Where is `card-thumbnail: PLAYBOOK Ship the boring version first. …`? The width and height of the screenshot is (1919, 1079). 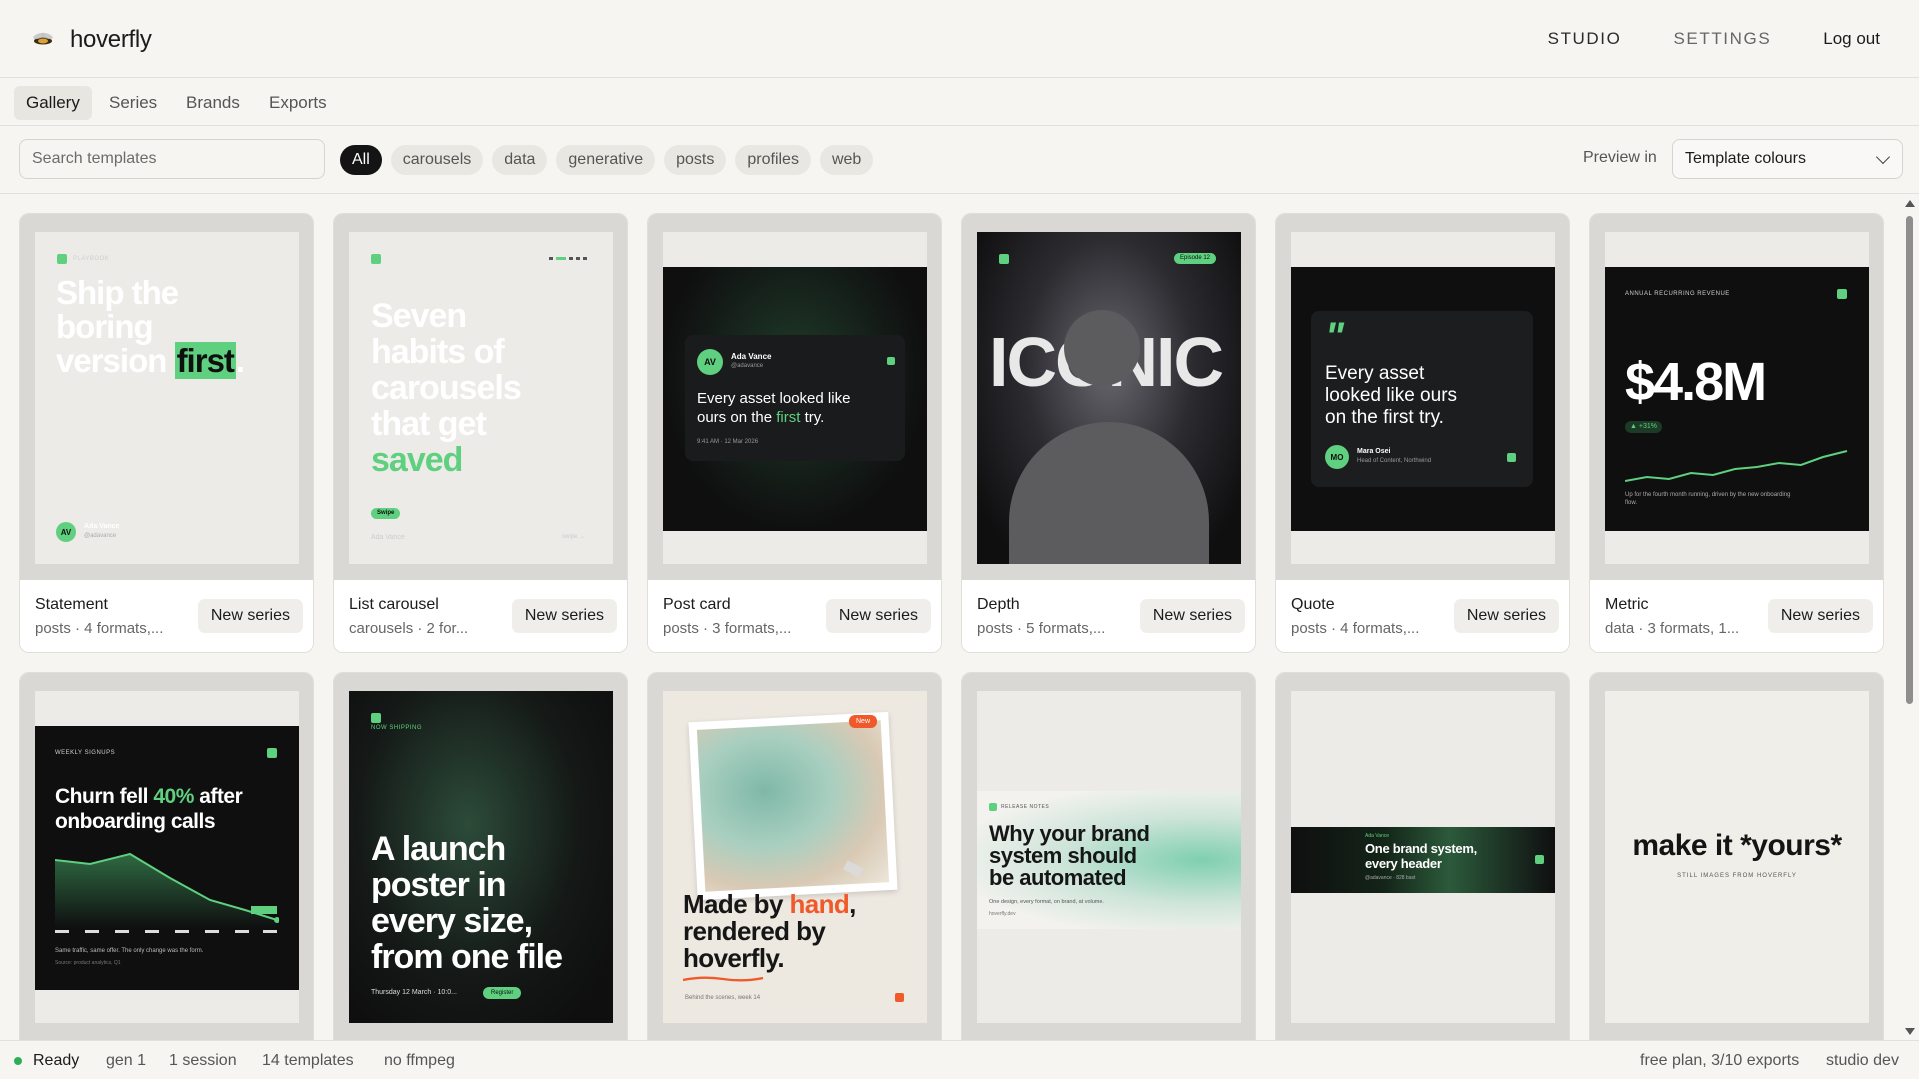 card-thumbnail: PLAYBOOK Ship the boring version first. … is located at coordinates (166, 397).